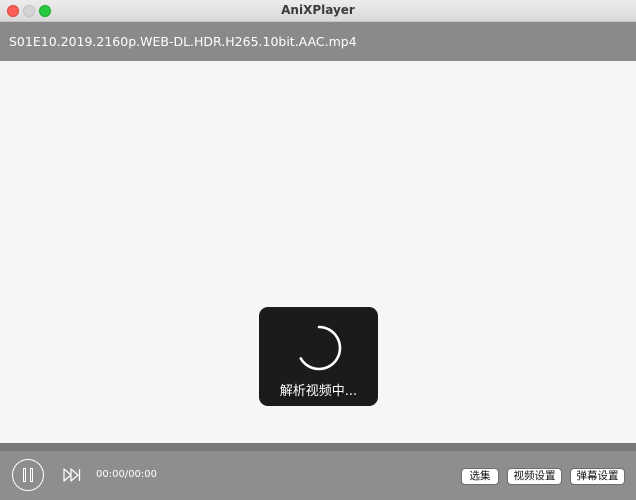  Describe the element at coordinates (597, 476) in the screenshot. I see `danmaku-settings-button: 弹幕设置` at that location.